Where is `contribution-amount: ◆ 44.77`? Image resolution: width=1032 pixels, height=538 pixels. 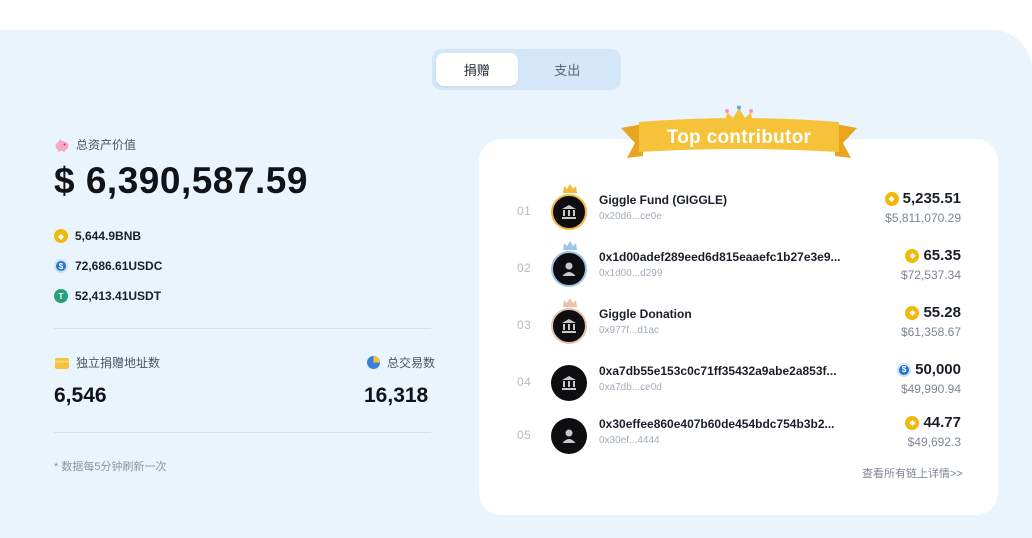 contribution-amount: ◆ 44.77 is located at coordinates (933, 422).